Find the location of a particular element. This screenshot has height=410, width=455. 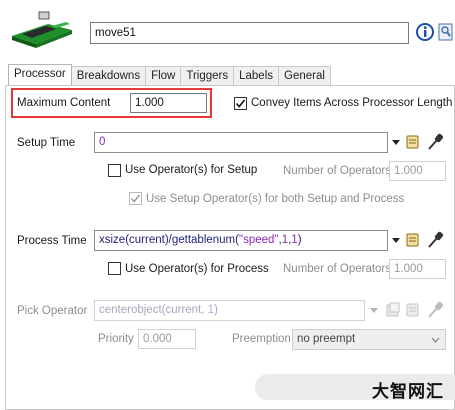

process-time-close: ) is located at coordinates (299, 240).